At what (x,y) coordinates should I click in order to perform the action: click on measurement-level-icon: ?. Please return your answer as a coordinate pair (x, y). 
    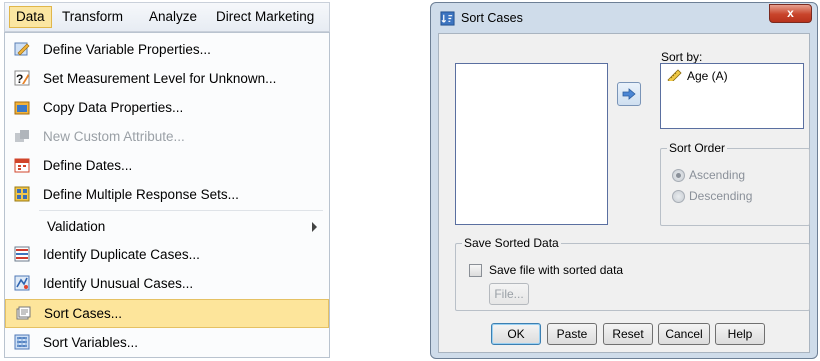
    Looking at the image, I should click on (22, 78).